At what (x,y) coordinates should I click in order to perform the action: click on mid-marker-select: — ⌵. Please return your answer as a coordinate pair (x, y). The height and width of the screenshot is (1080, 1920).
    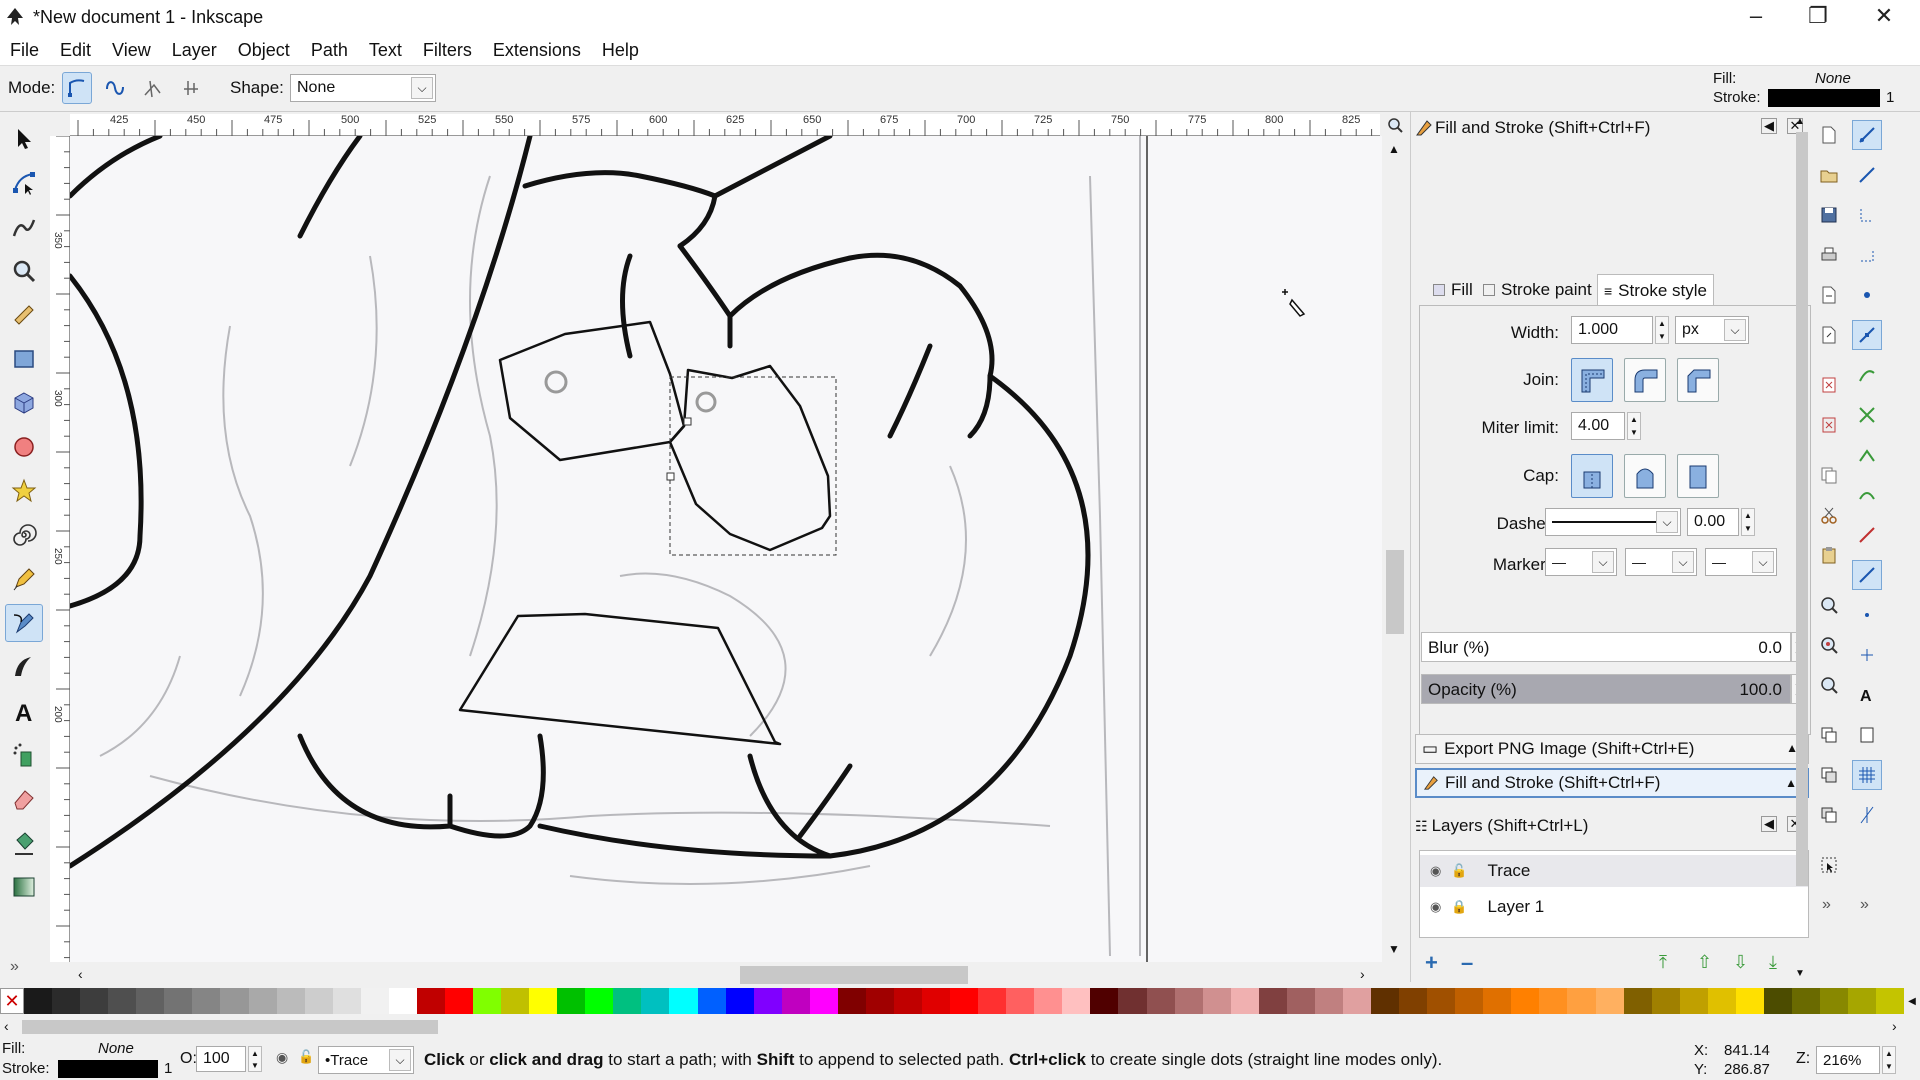
    Looking at the image, I should click on (1661, 562).